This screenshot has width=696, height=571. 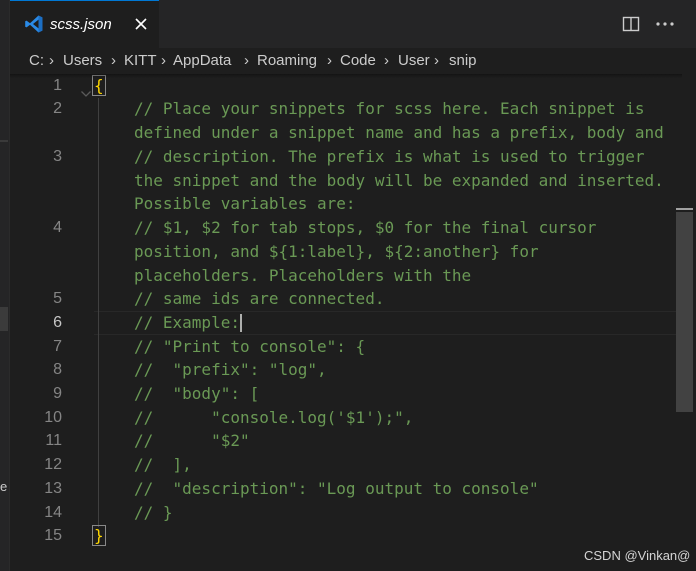 What do you see at coordinates (36, 60) in the screenshot?
I see `breadcrumb-item-drive: C:` at bounding box center [36, 60].